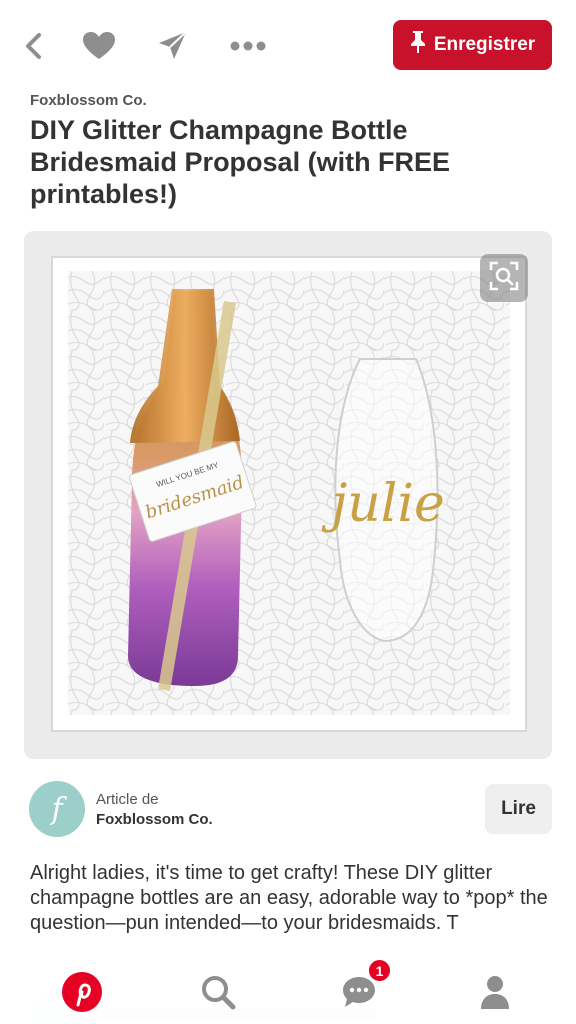  Describe the element at coordinates (127, 799) in the screenshot. I see `article-label: Article de` at that location.